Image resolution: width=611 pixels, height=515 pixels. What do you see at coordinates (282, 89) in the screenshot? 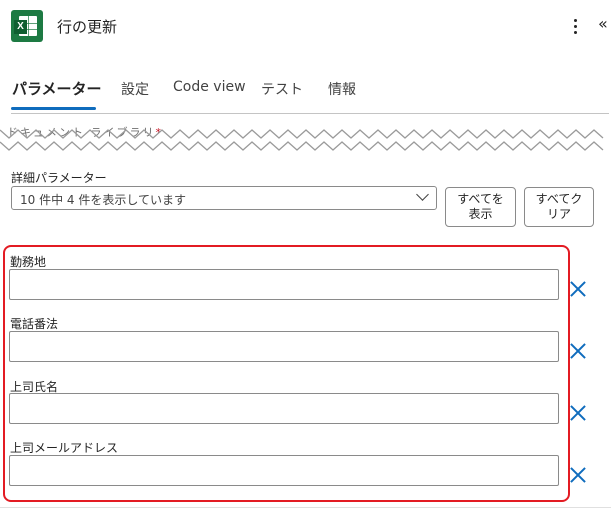
I see `tab-test: テスト` at bounding box center [282, 89].